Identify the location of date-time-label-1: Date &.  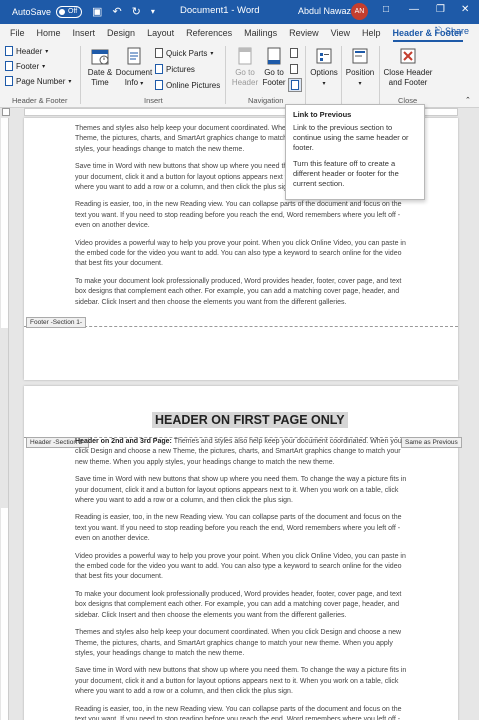
(100, 72).